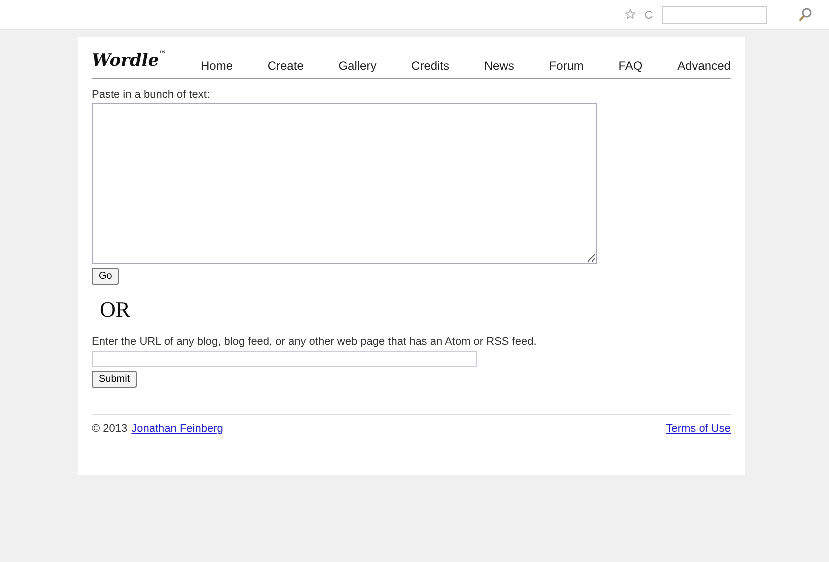 The width and height of the screenshot is (829, 562). Describe the element at coordinates (566, 65) in the screenshot. I see `nav-link: Forum` at that location.